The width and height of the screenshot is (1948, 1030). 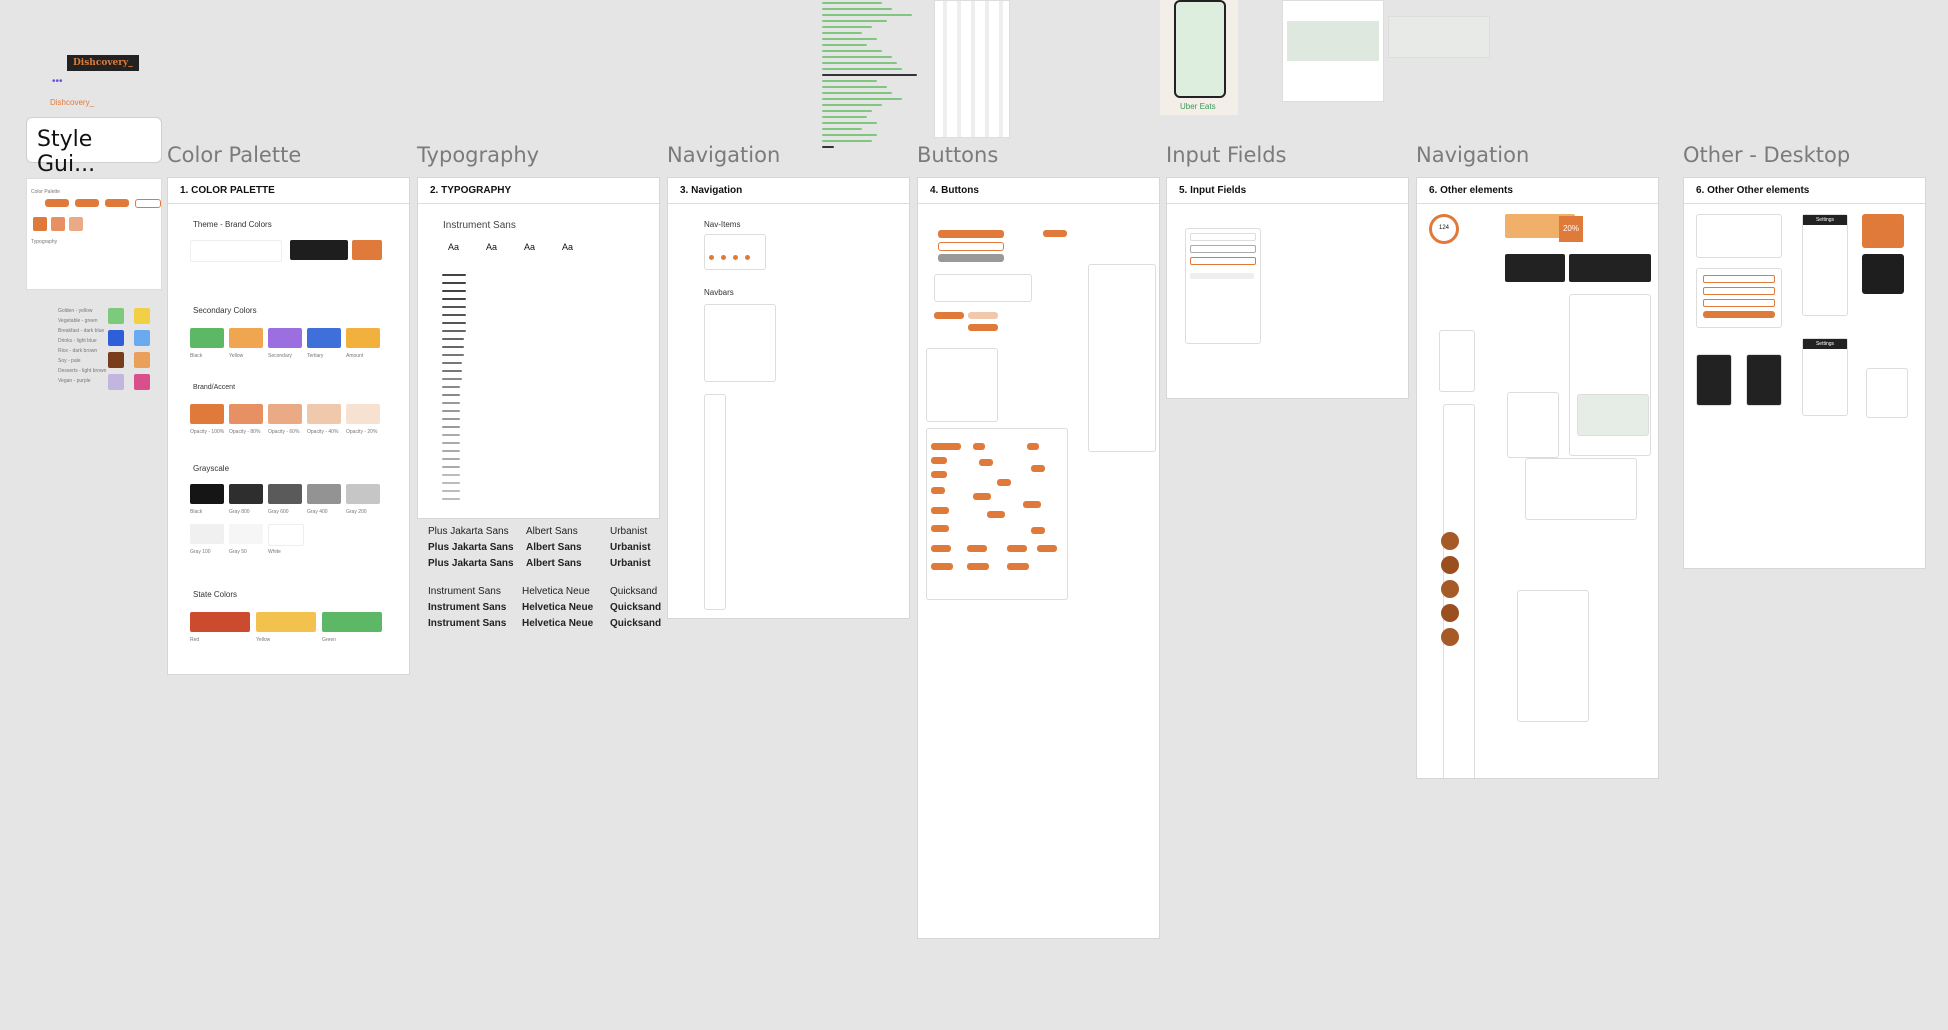 What do you see at coordinates (214, 387) in the screenshot?
I see `section-title: Brand/Accent` at bounding box center [214, 387].